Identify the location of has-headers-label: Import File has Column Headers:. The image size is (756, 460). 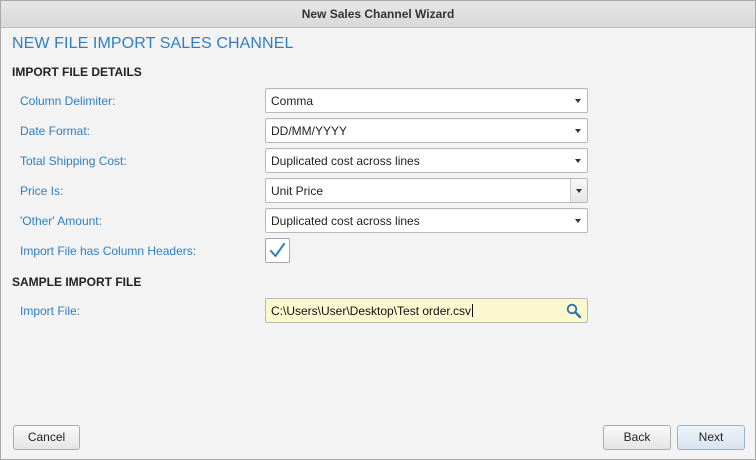
(108, 251).